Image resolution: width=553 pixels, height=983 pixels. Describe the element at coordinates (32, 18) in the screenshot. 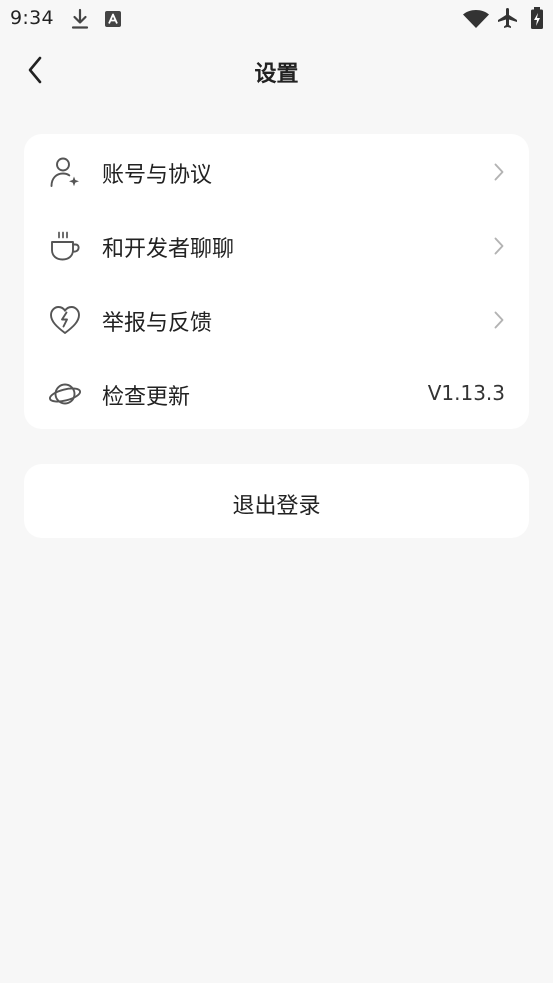

I see `status-time: 9:34` at that location.